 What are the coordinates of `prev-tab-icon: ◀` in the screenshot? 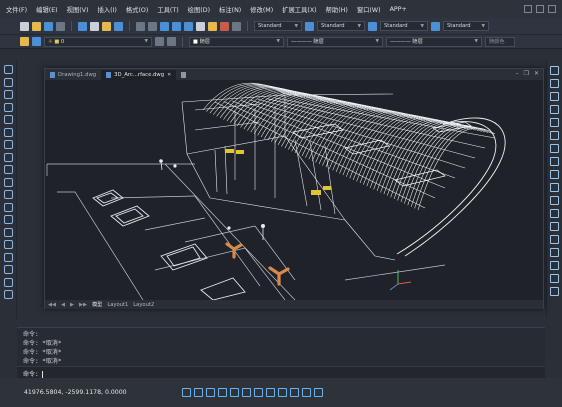 It's located at (63, 305).